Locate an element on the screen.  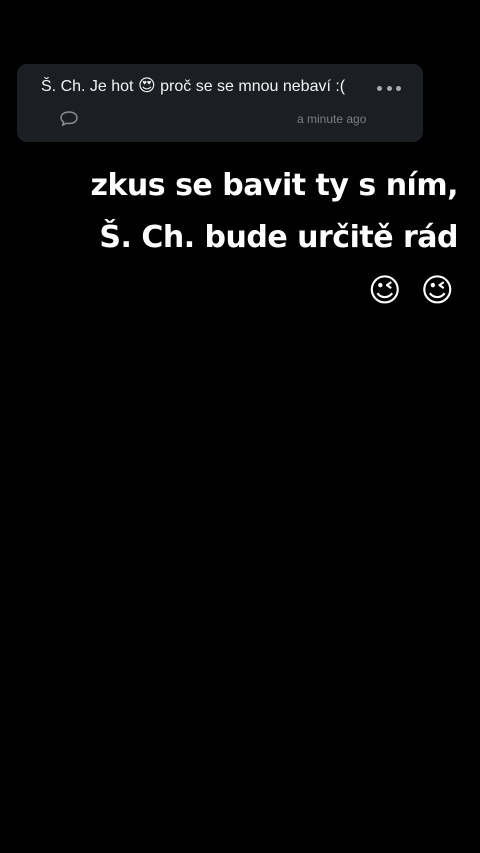
wink-emojis: 😉 😉 is located at coordinates (413, 290).